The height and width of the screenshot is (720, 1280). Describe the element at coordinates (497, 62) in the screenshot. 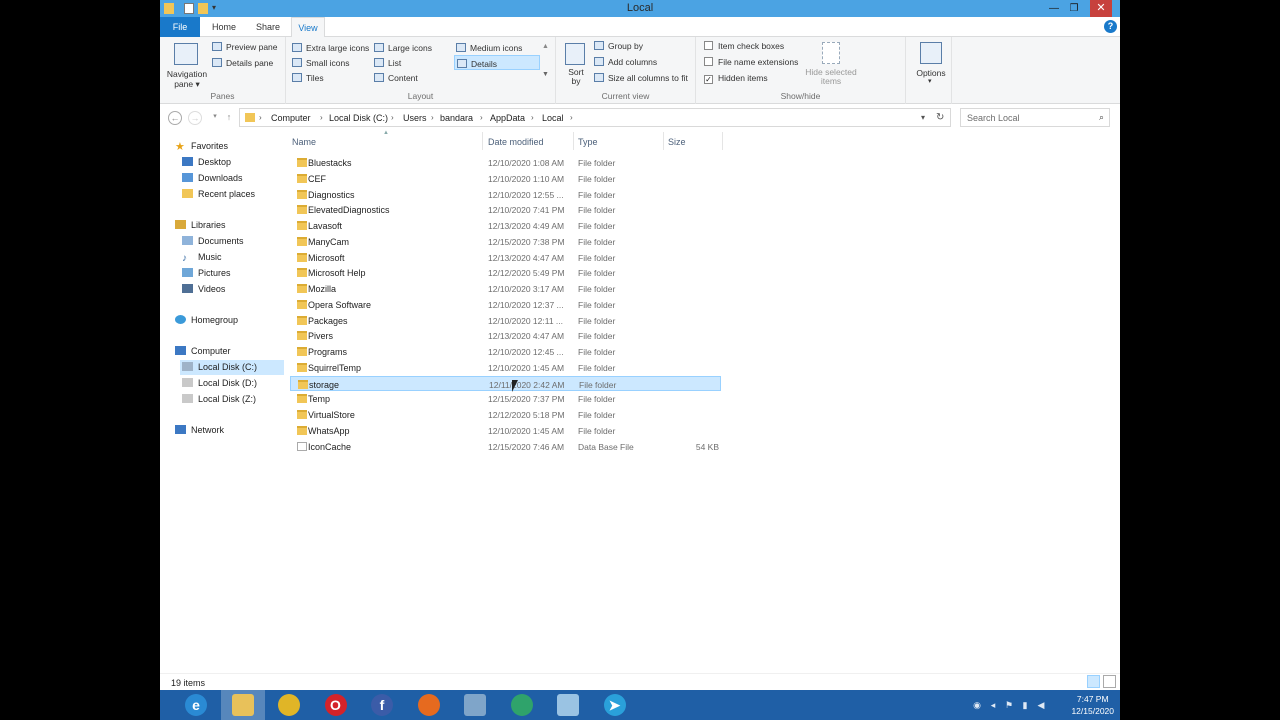

I see `details-option: Details` at that location.